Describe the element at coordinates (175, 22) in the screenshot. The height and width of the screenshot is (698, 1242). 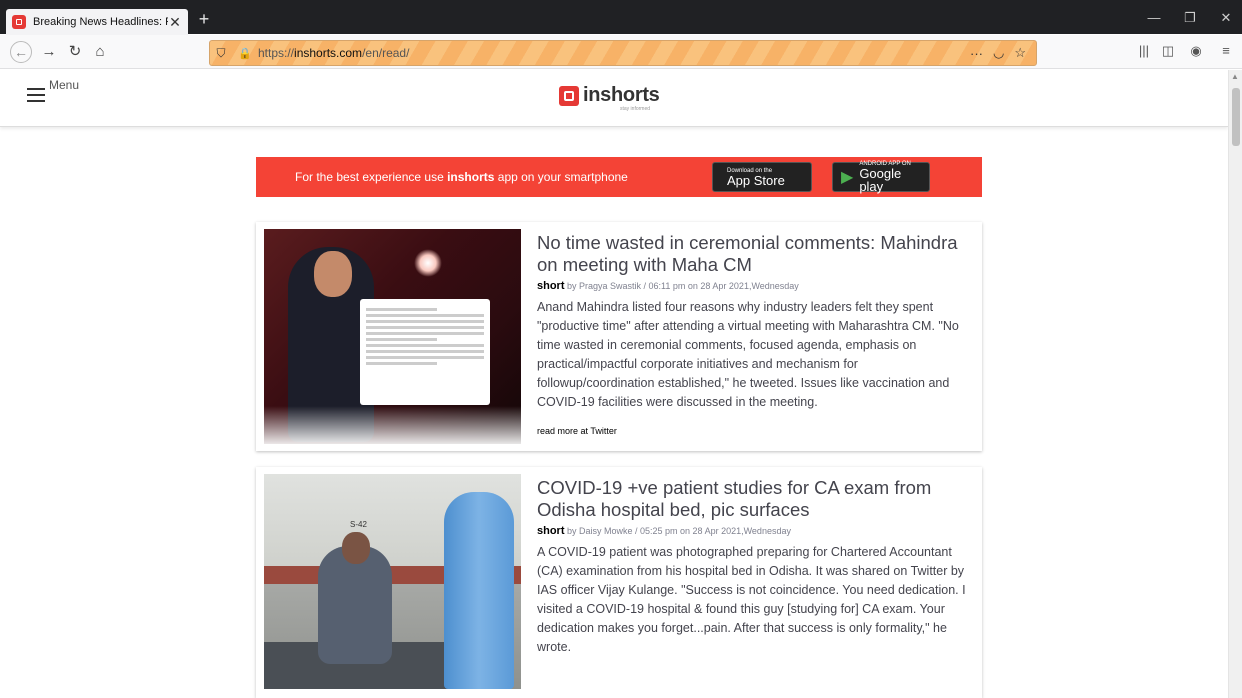
I see `tab-close-icon: ✕` at that location.